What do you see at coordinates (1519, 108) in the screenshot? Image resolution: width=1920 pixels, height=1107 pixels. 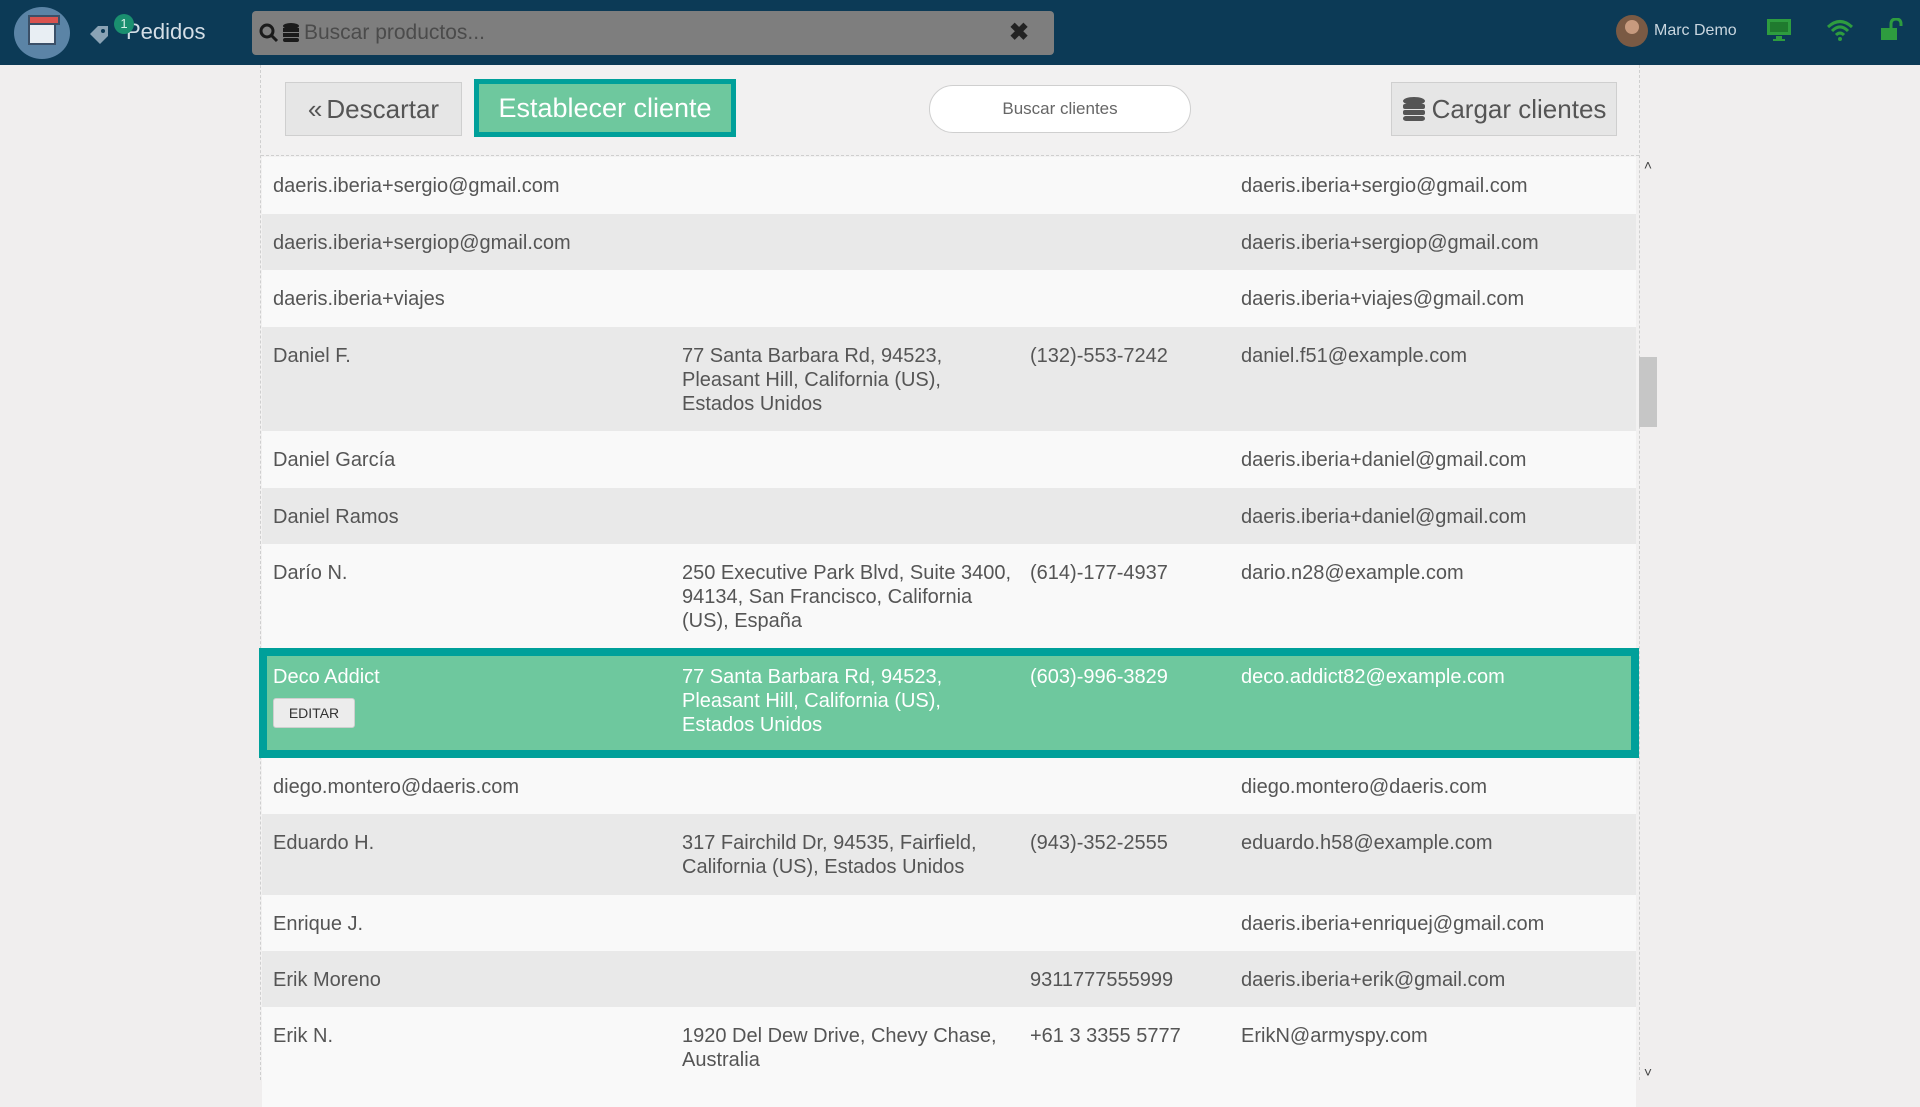 I see `load-customers-label: Cargar clientes` at bounding box center [1519, 108].